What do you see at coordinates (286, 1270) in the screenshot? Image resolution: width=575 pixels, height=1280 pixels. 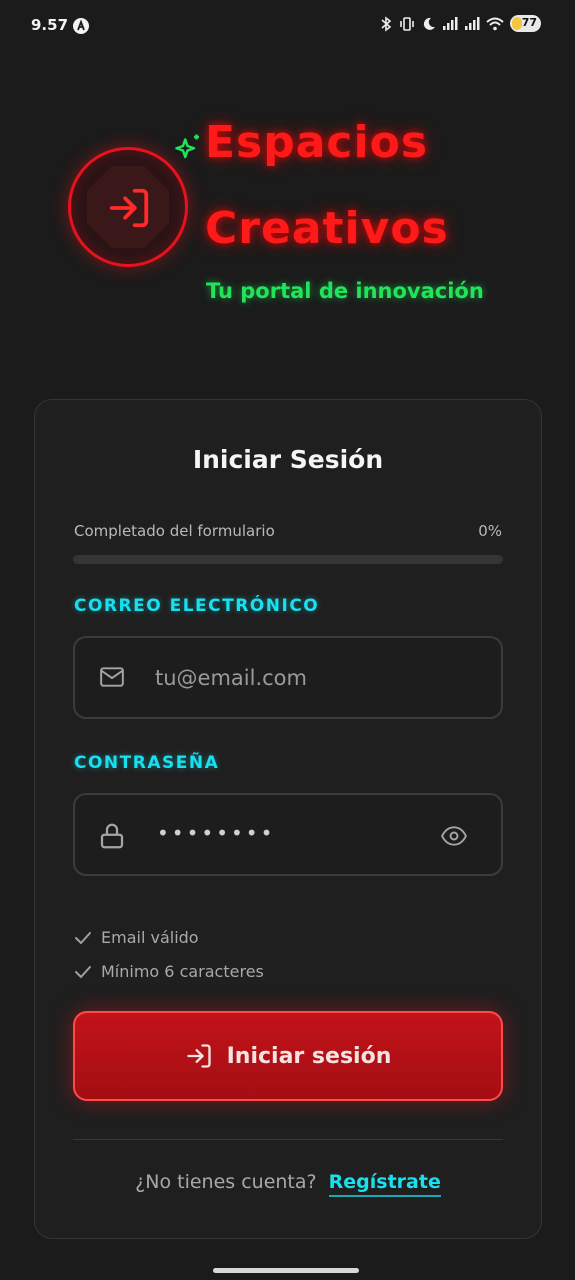 I see `home-indicator` at bounding box center [286, 1270].